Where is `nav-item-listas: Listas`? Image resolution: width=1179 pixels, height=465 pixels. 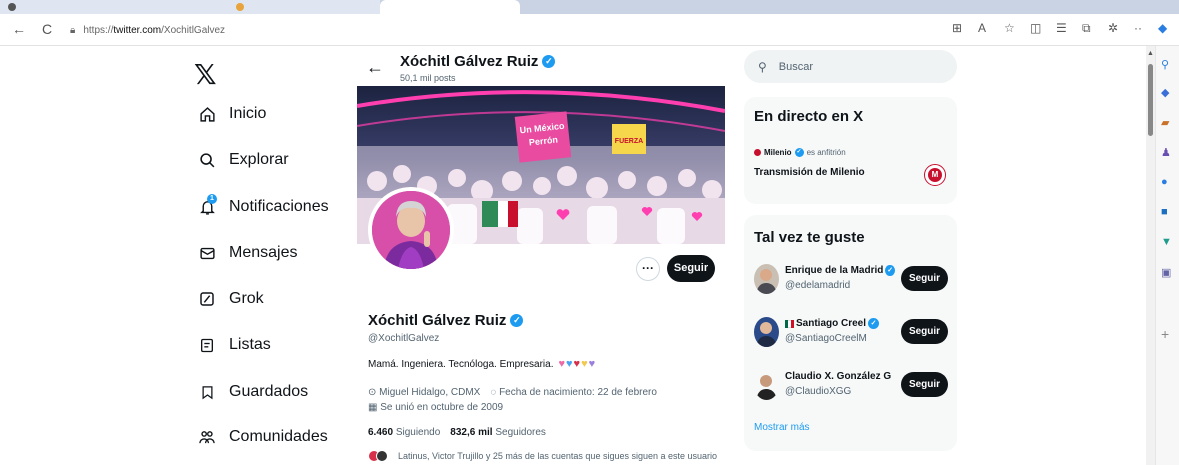
nav-item-listas: Listas is located at coordinates (234, 345).